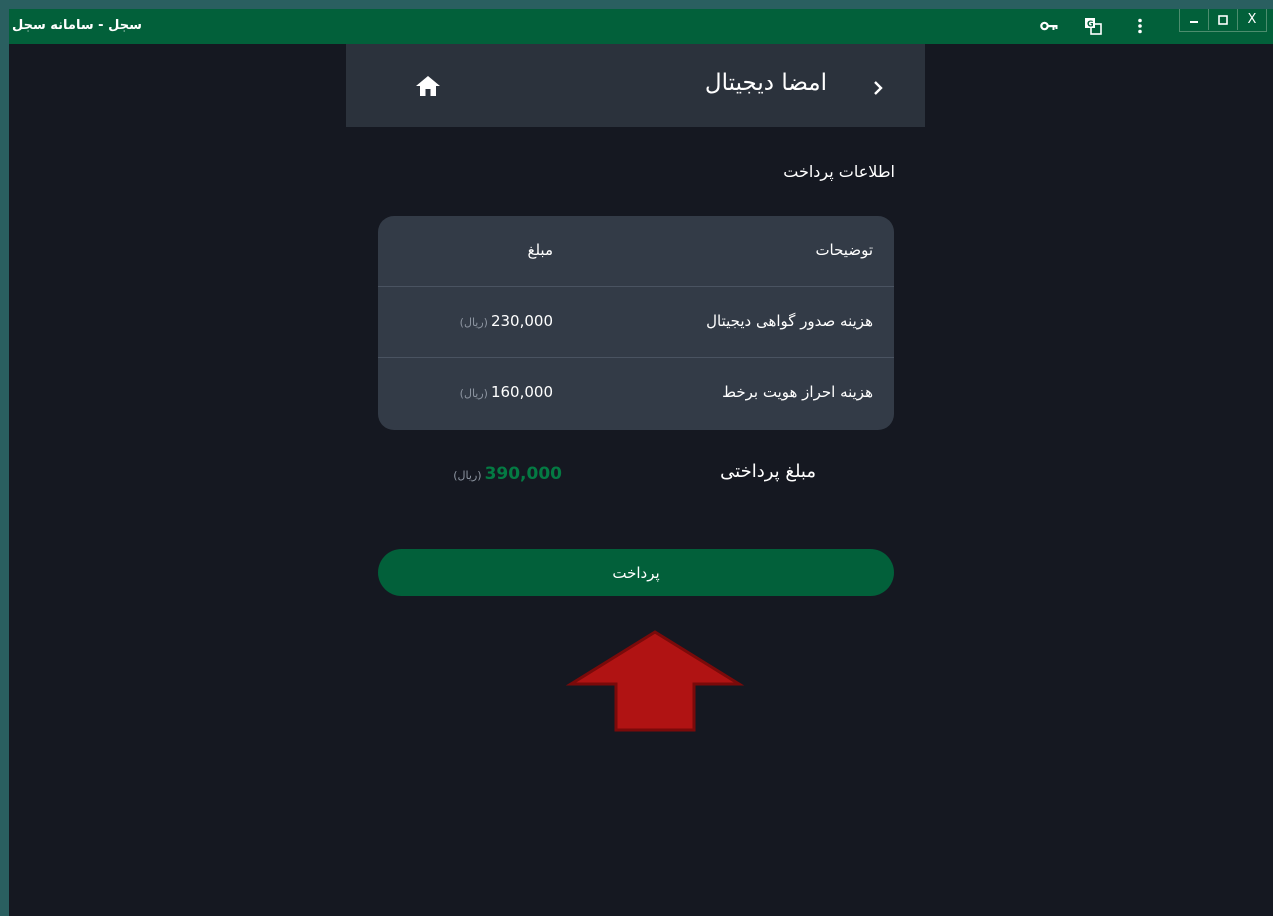  What do you see at coordinates (641, 26) in the screenshot?
I see `title-bar: سجل - سامانه سجل G X` at bounding box center [641, 26].